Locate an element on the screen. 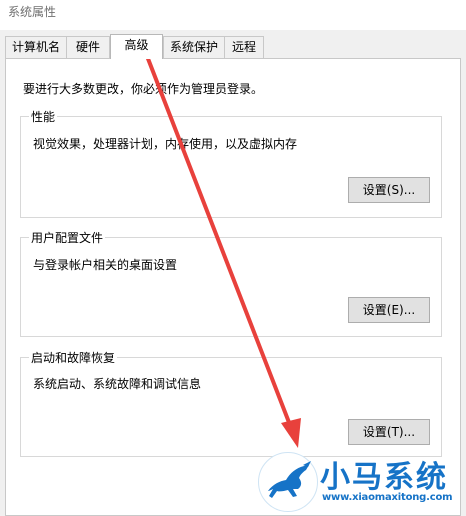  user-profiles-description: 与登录帐户相关的桌面设置 is located at coordinates (105, 265).